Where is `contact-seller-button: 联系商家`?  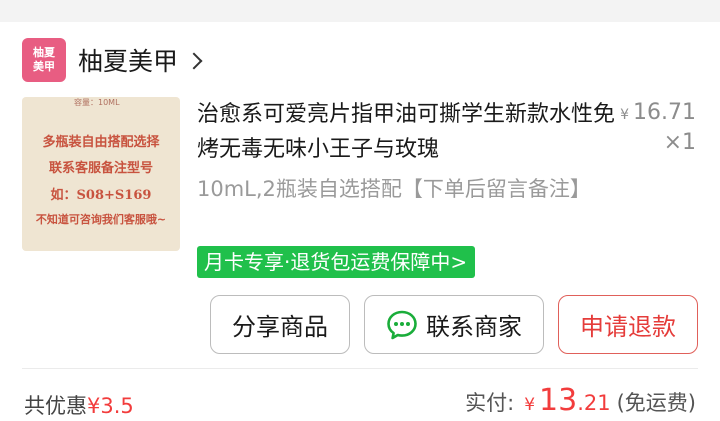
contact-seller-button: 联系商家 is located at coordinates (454, 324).